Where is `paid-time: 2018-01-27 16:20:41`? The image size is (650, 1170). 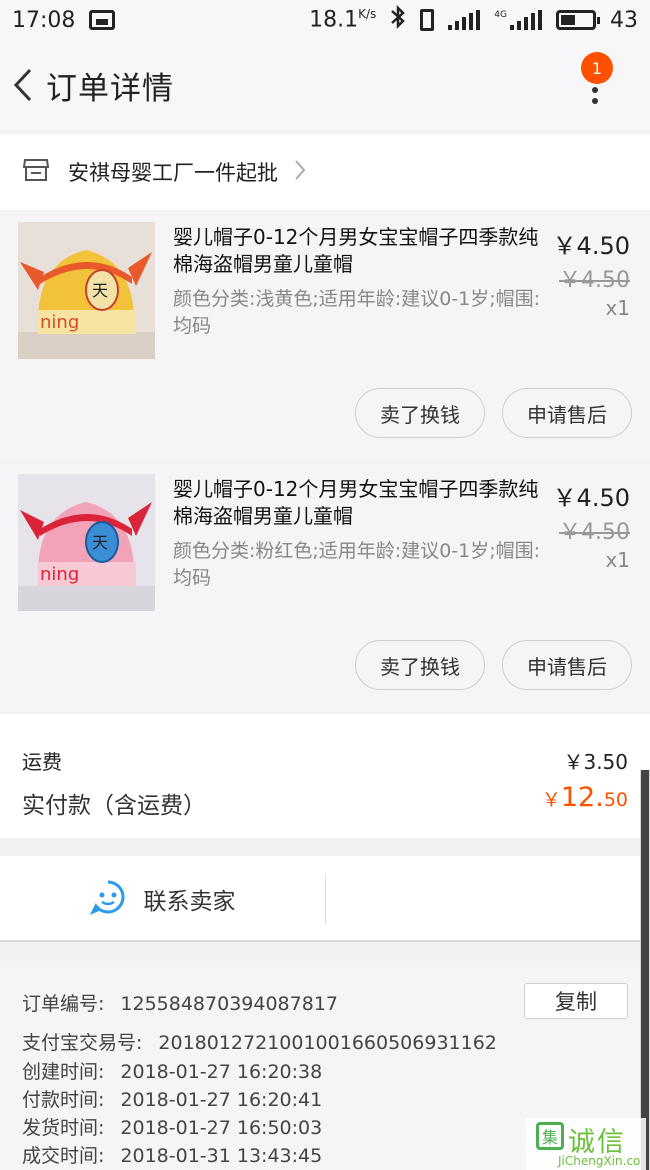
paid-time: 2018-01-27 16:20:41 is located at coordinates (221, 1100).